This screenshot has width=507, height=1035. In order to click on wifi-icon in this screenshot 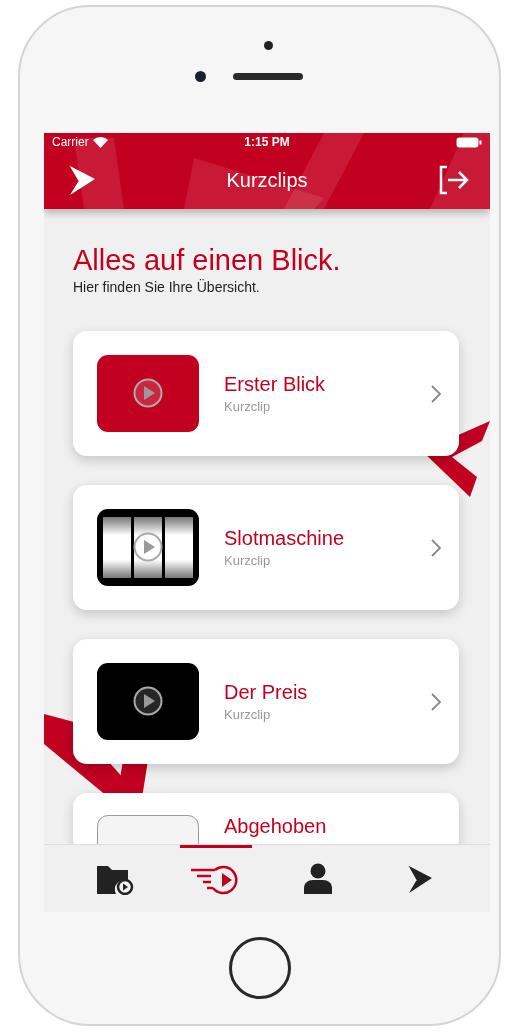, I will do `click(100, 142)`.